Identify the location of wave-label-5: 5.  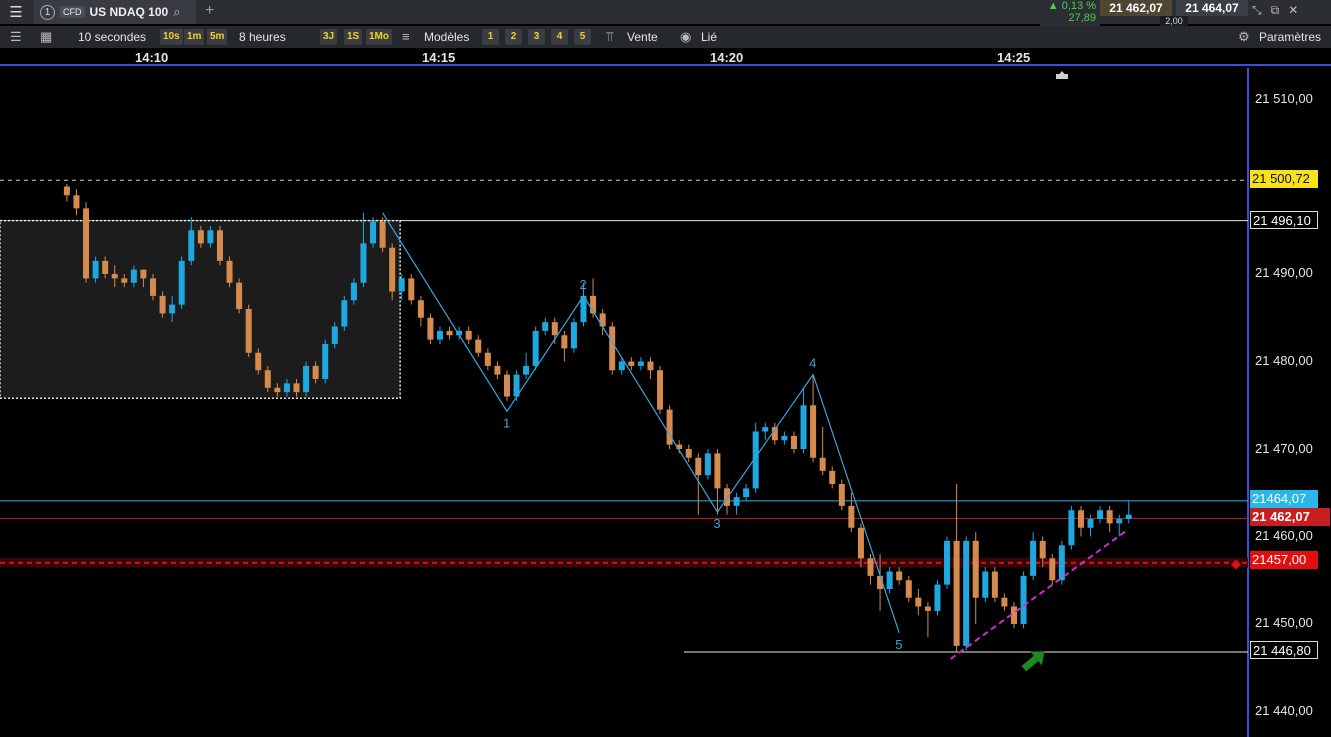
(898, 644).